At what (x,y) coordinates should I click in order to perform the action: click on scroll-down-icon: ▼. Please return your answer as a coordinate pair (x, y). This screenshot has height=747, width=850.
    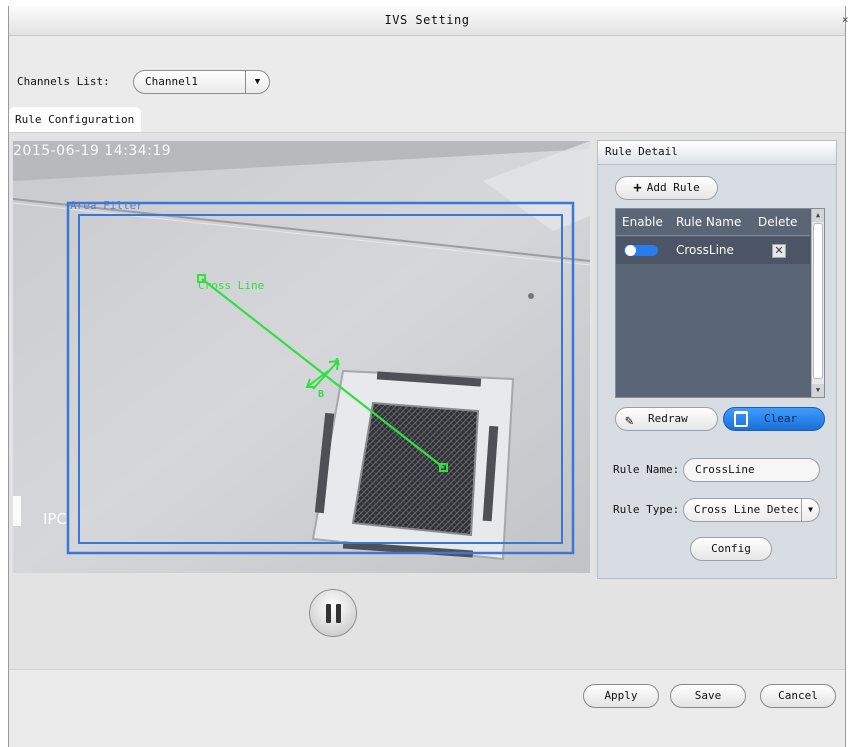
    Looking at the image, I should click on (818, 390).